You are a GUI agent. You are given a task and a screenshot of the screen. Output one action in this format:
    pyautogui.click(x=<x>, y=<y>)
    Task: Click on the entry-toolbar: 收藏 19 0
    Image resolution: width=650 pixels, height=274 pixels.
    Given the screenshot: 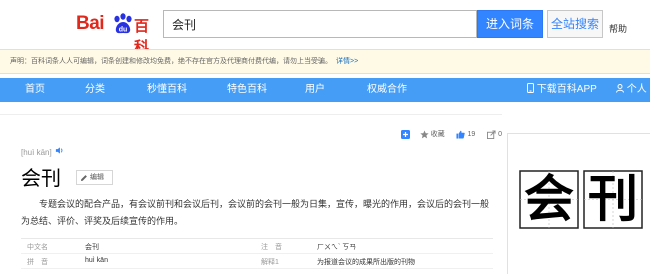 What is the action you would take?
    pyautogui.click(x=451, y=136)
    